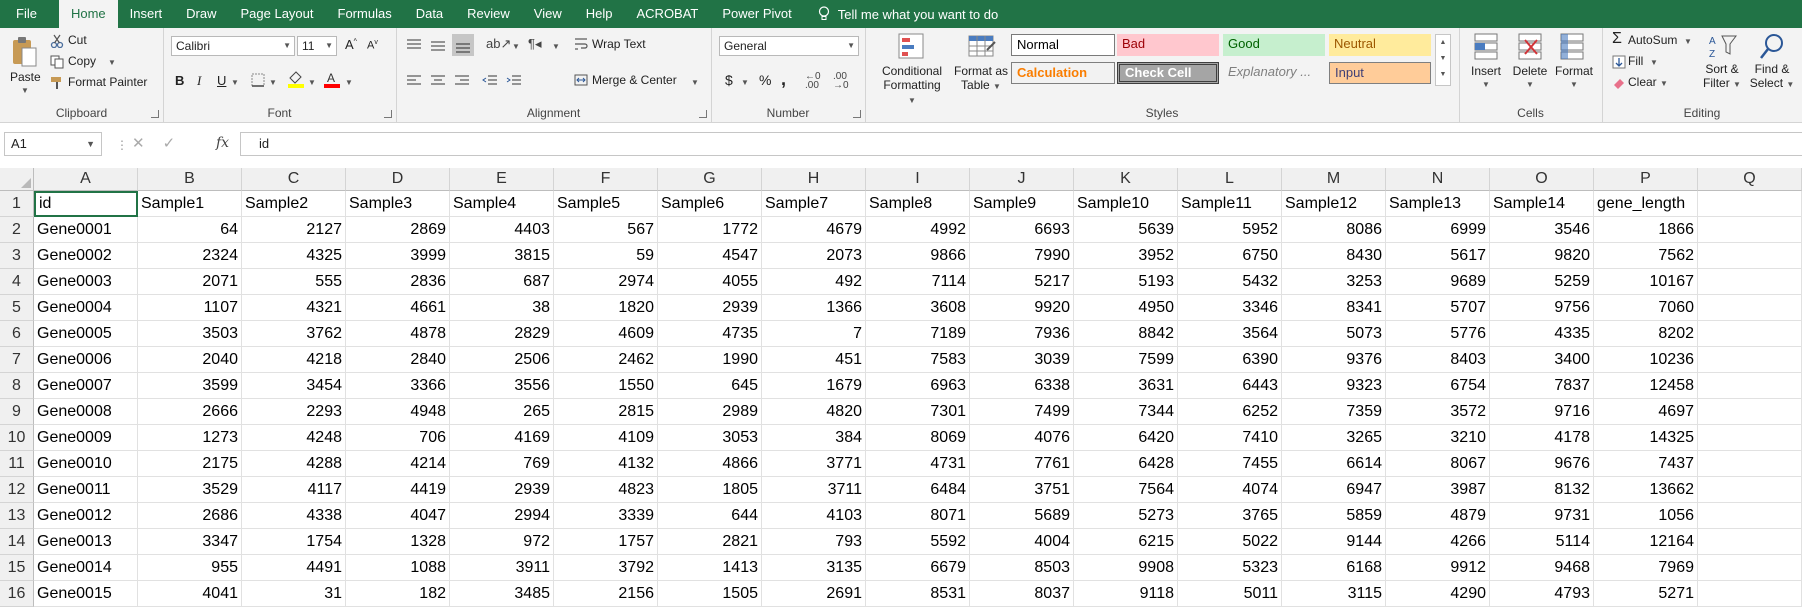 The height and width of the screenshot is (607, 1802). What do you see at coordinates (606, 568) in the screenshot?
I see `cell-f15: 3792` at bounding box center [606, 568].